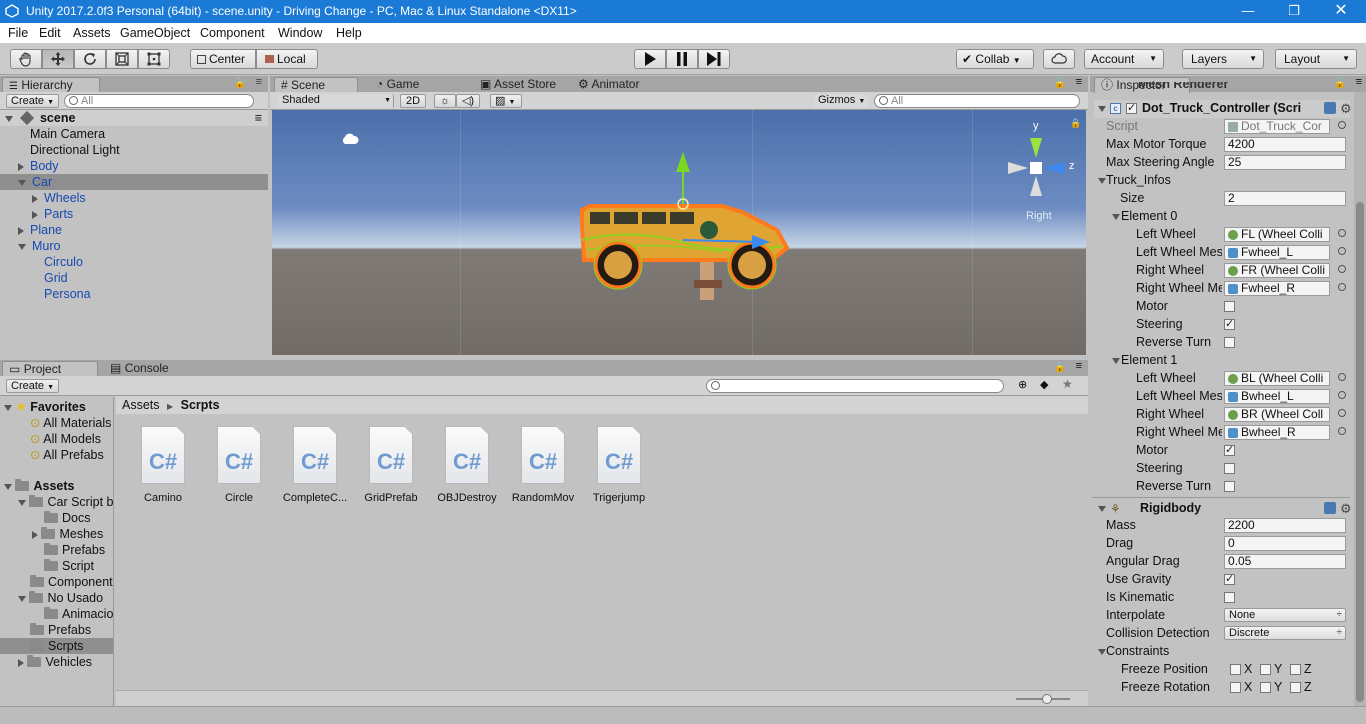 Image resolution: width=1366 pixels, height=724 pixels. Describe the element at coordinates (506, 101) in the screenshot. I see `effects-dropdown: ▨ ▼` at that location.